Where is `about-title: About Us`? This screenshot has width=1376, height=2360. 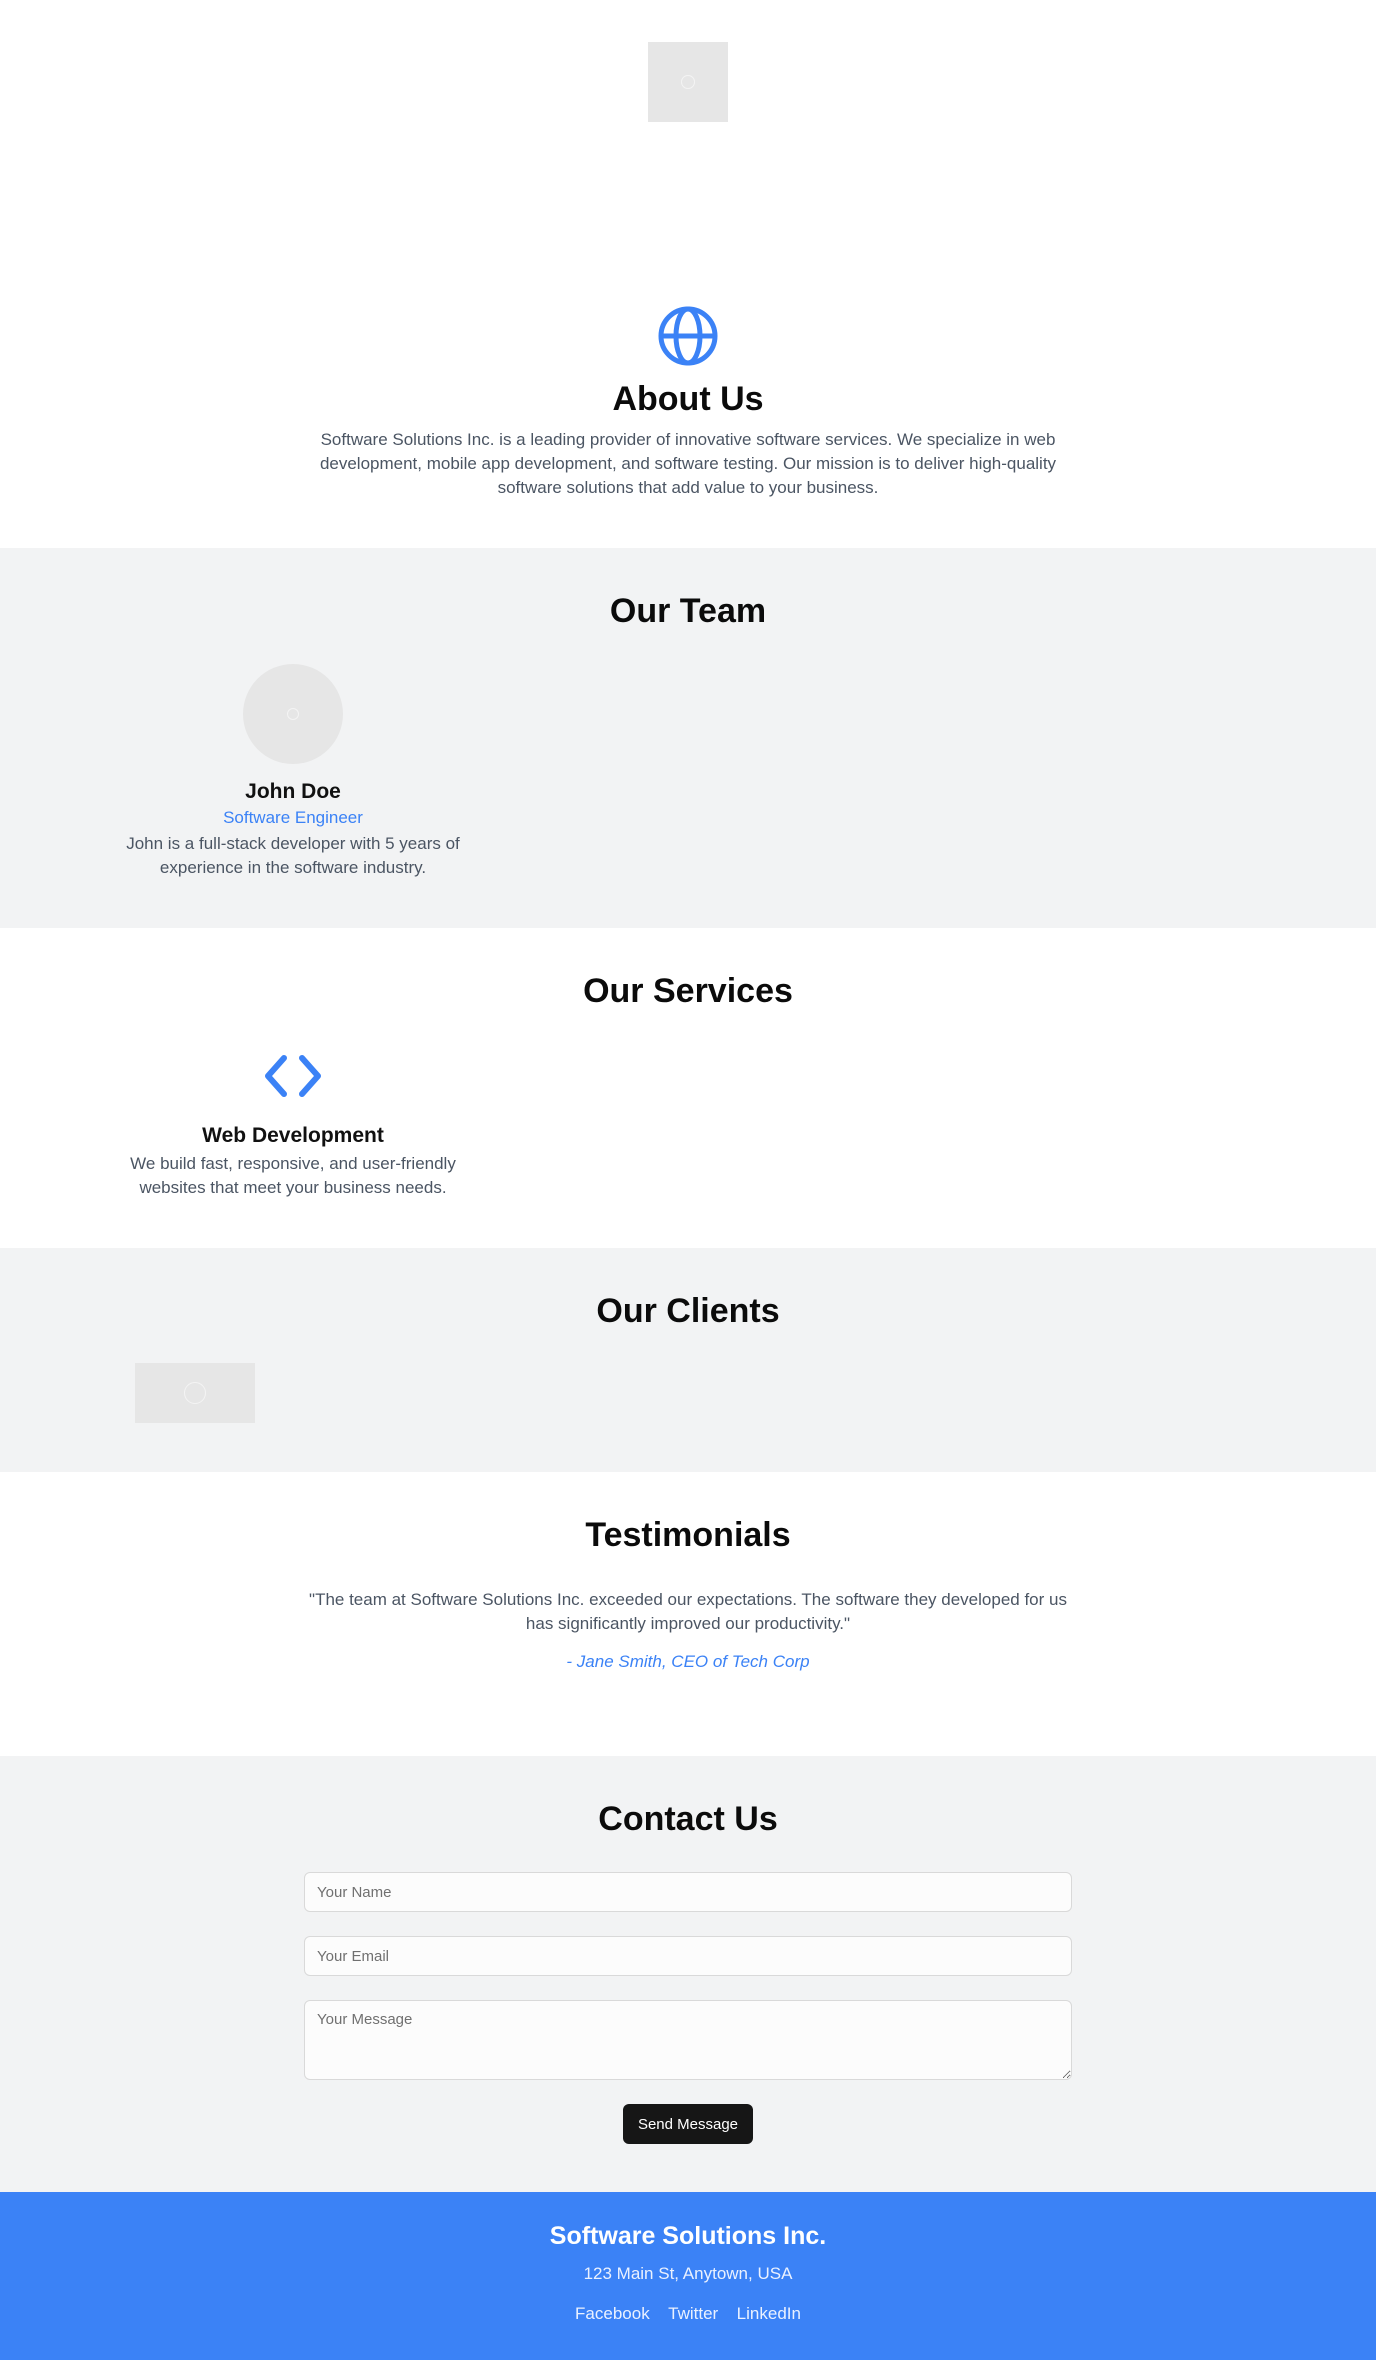
about-title: About Us is located at coordinates (688, 399).